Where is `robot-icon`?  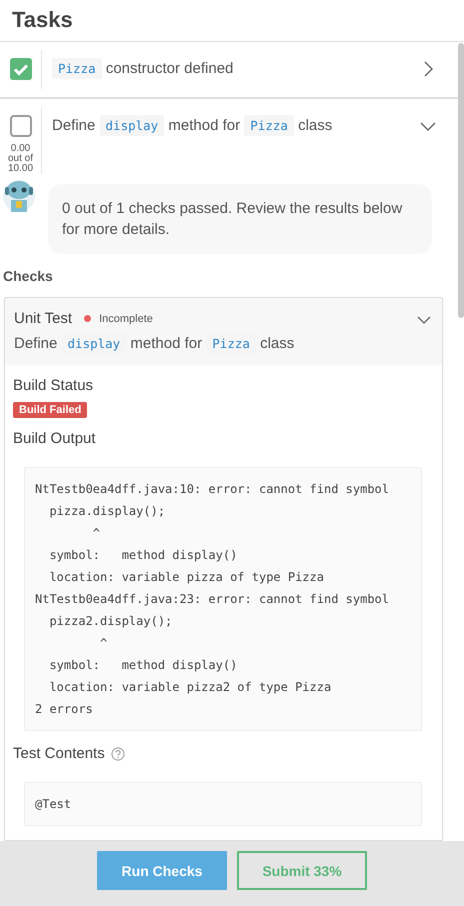
robot-icon is located at coordinates (19, 196).